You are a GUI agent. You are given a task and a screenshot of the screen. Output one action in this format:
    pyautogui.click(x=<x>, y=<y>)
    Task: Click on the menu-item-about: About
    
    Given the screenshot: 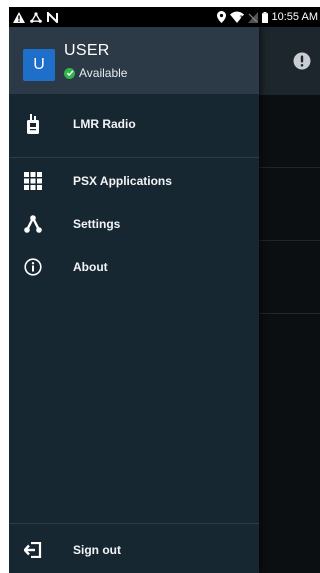 What is the action you would take?
    pyautogui.click(x=134, y=267)
    